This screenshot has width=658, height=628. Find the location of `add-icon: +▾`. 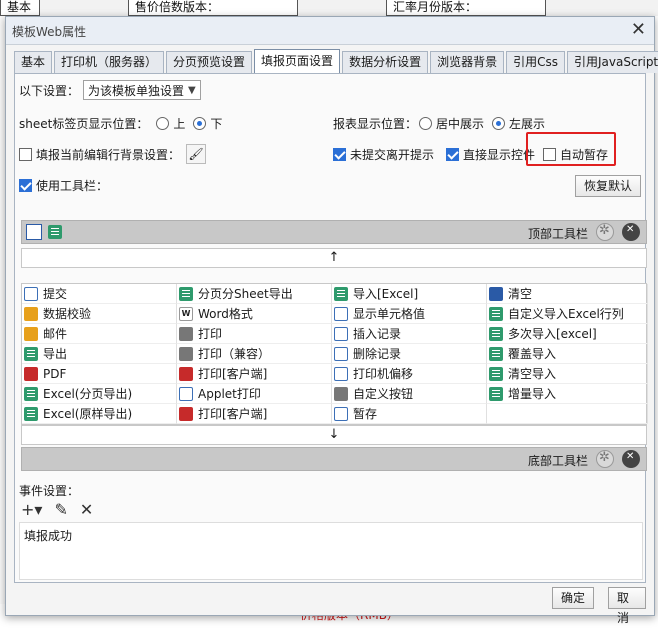

add-icon: +▾ is located at coordinates (31, 509).